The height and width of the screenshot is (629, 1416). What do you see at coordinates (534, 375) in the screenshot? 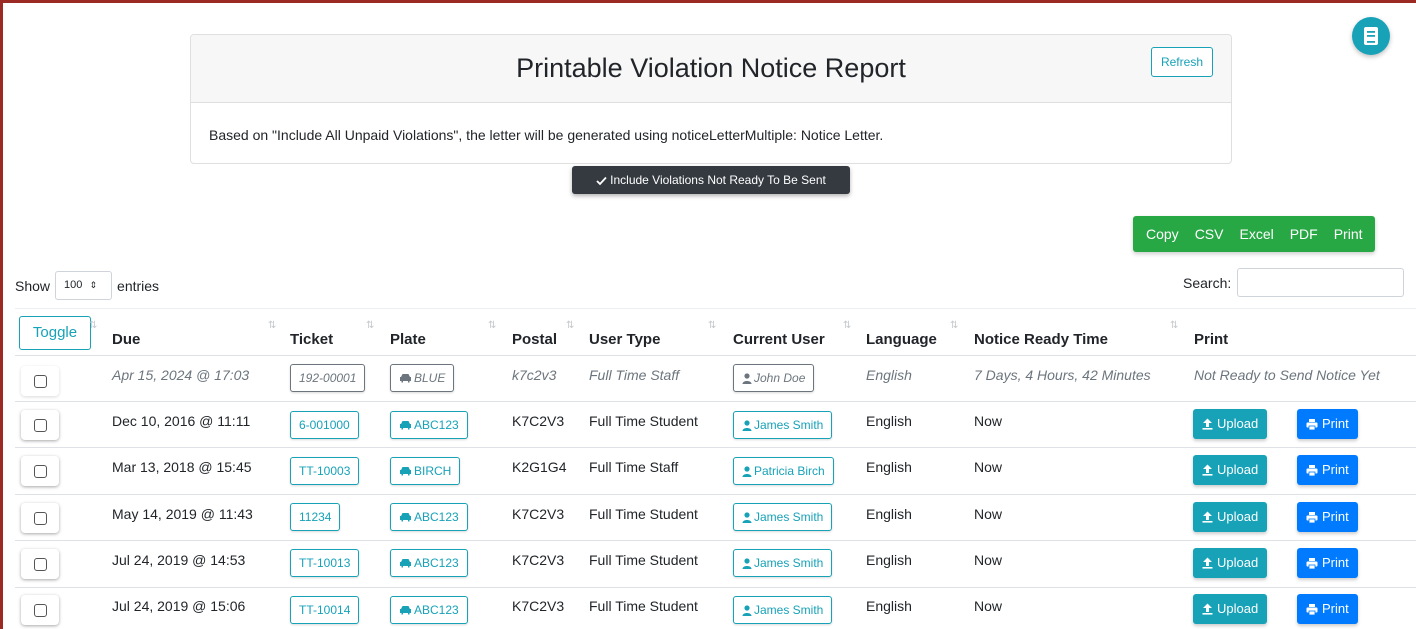
I see `postal-cell: k7c2v3` at bounding box center [534, 375].